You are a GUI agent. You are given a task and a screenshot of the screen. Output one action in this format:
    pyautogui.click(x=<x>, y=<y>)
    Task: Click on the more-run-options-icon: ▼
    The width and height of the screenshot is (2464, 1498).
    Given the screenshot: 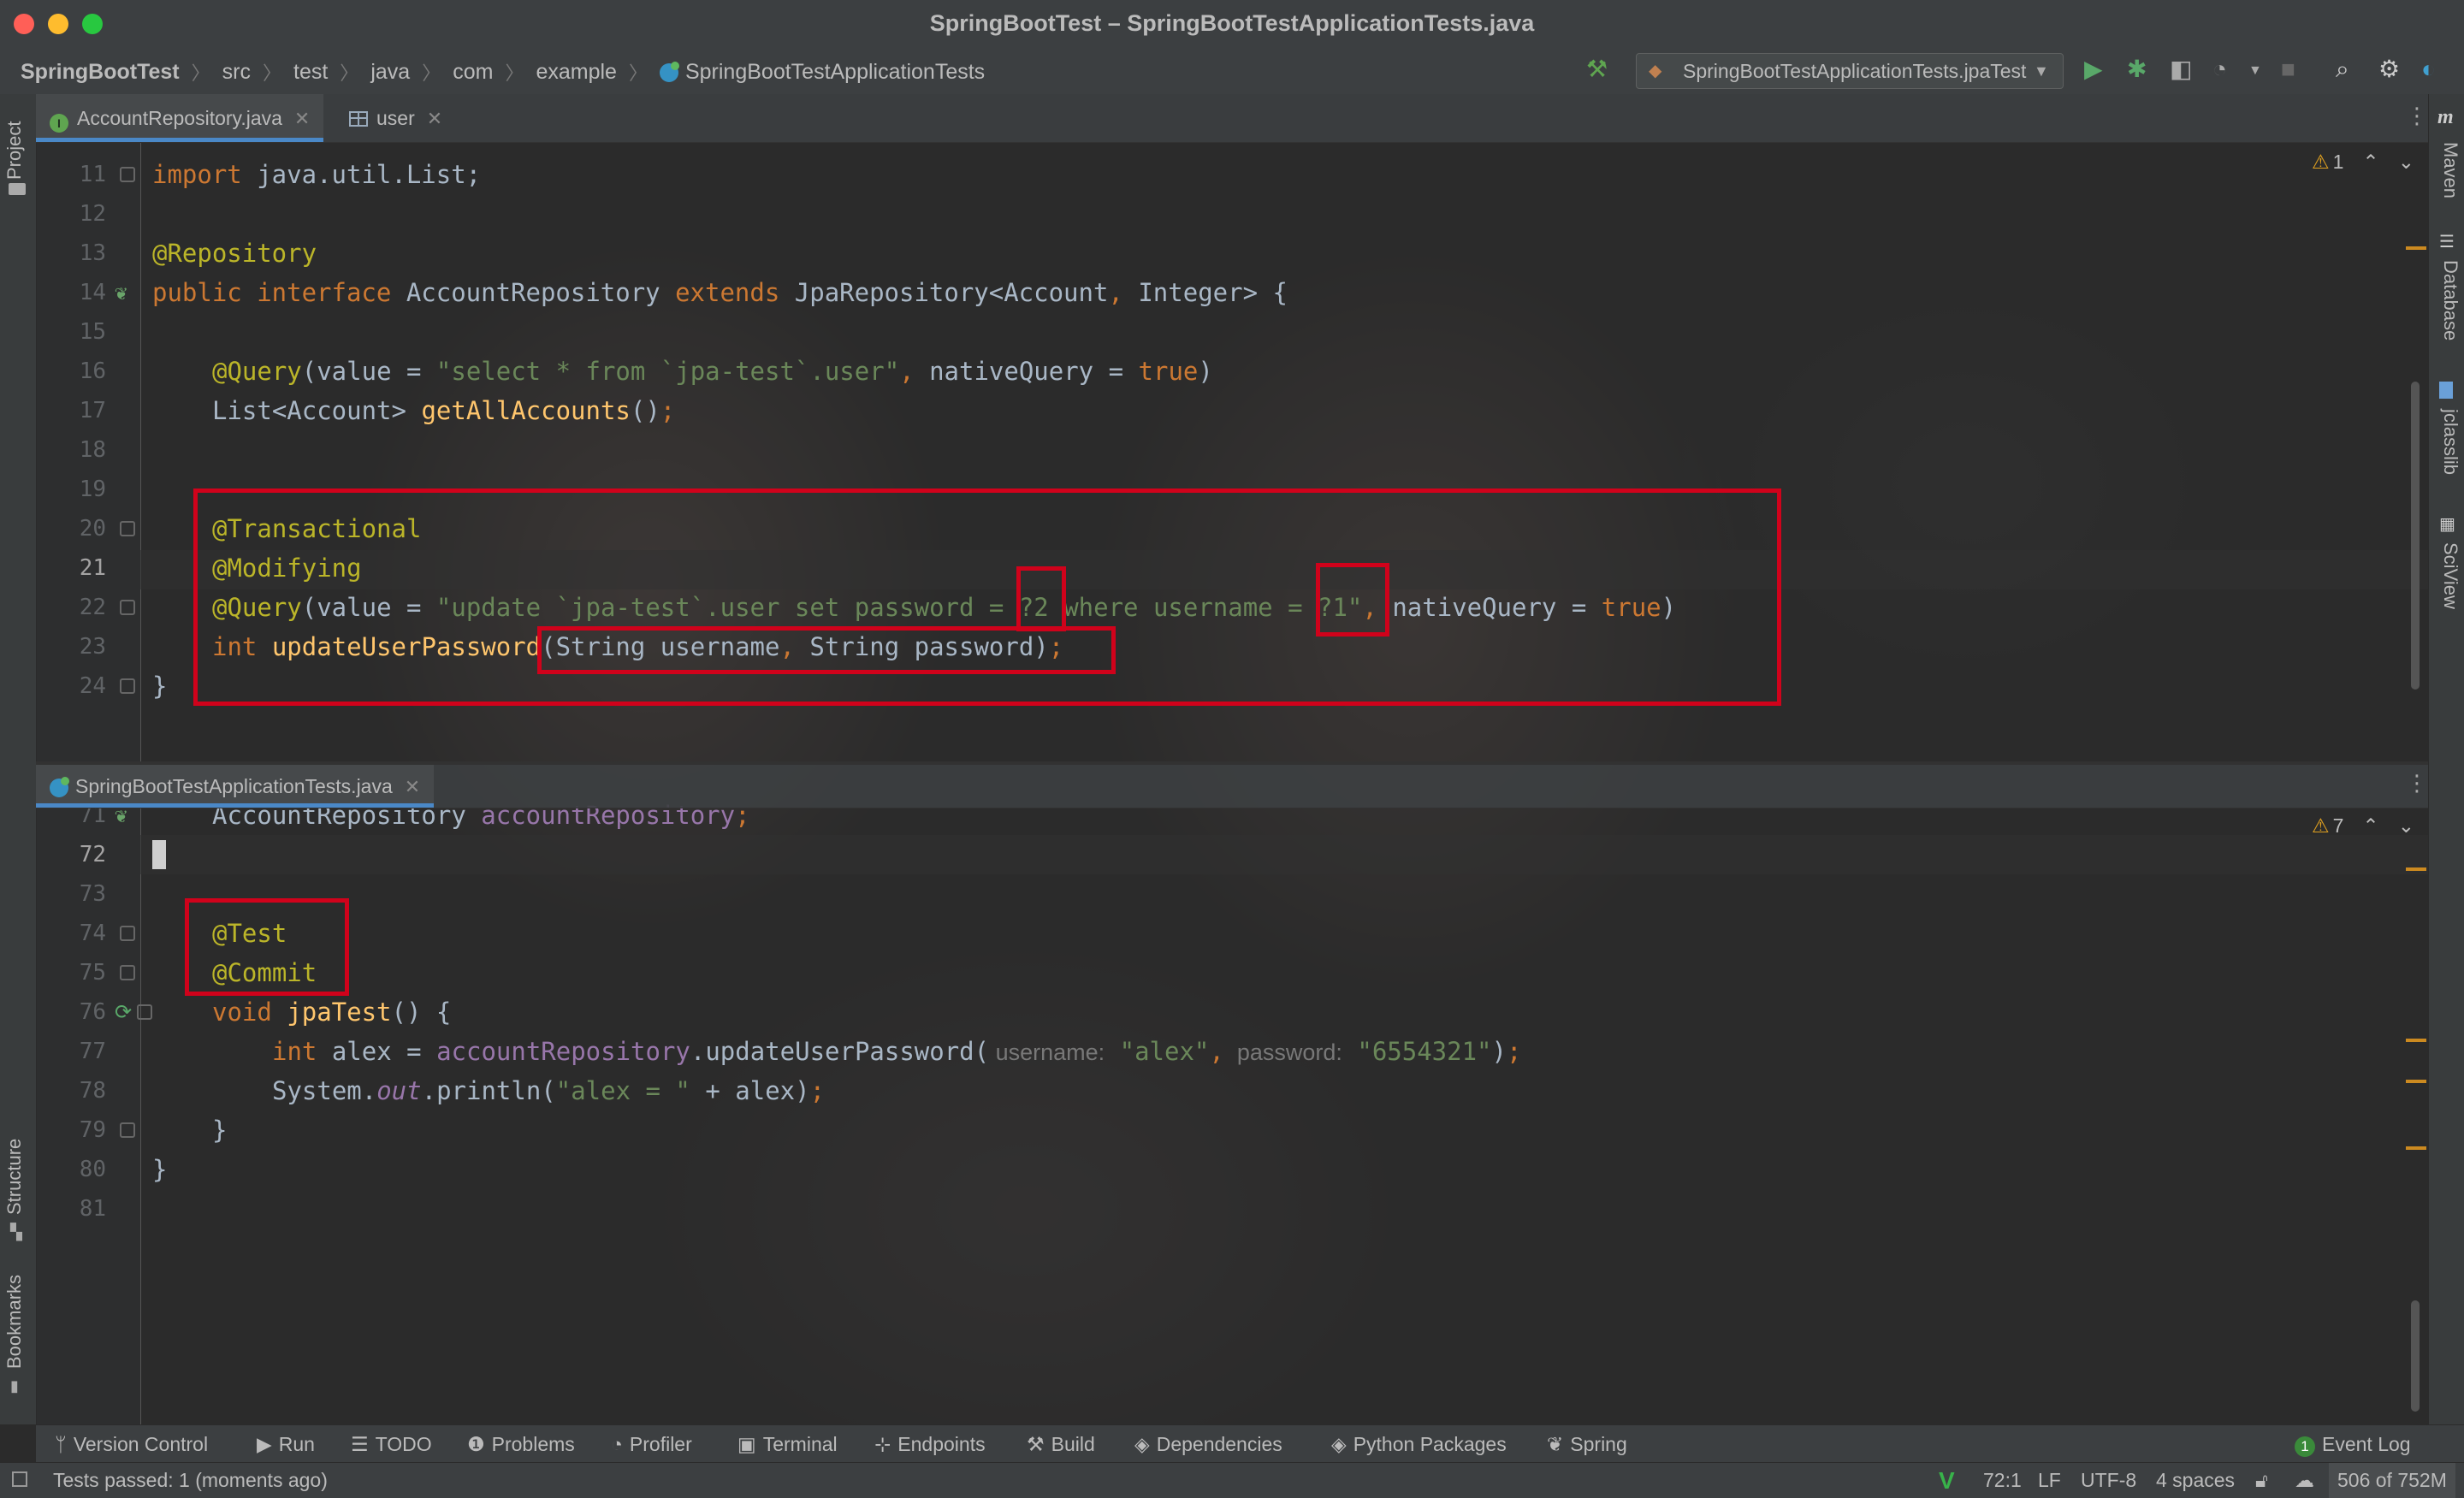 What is the action you would take?
    pyautogui.click(x=2255, y=71)
    